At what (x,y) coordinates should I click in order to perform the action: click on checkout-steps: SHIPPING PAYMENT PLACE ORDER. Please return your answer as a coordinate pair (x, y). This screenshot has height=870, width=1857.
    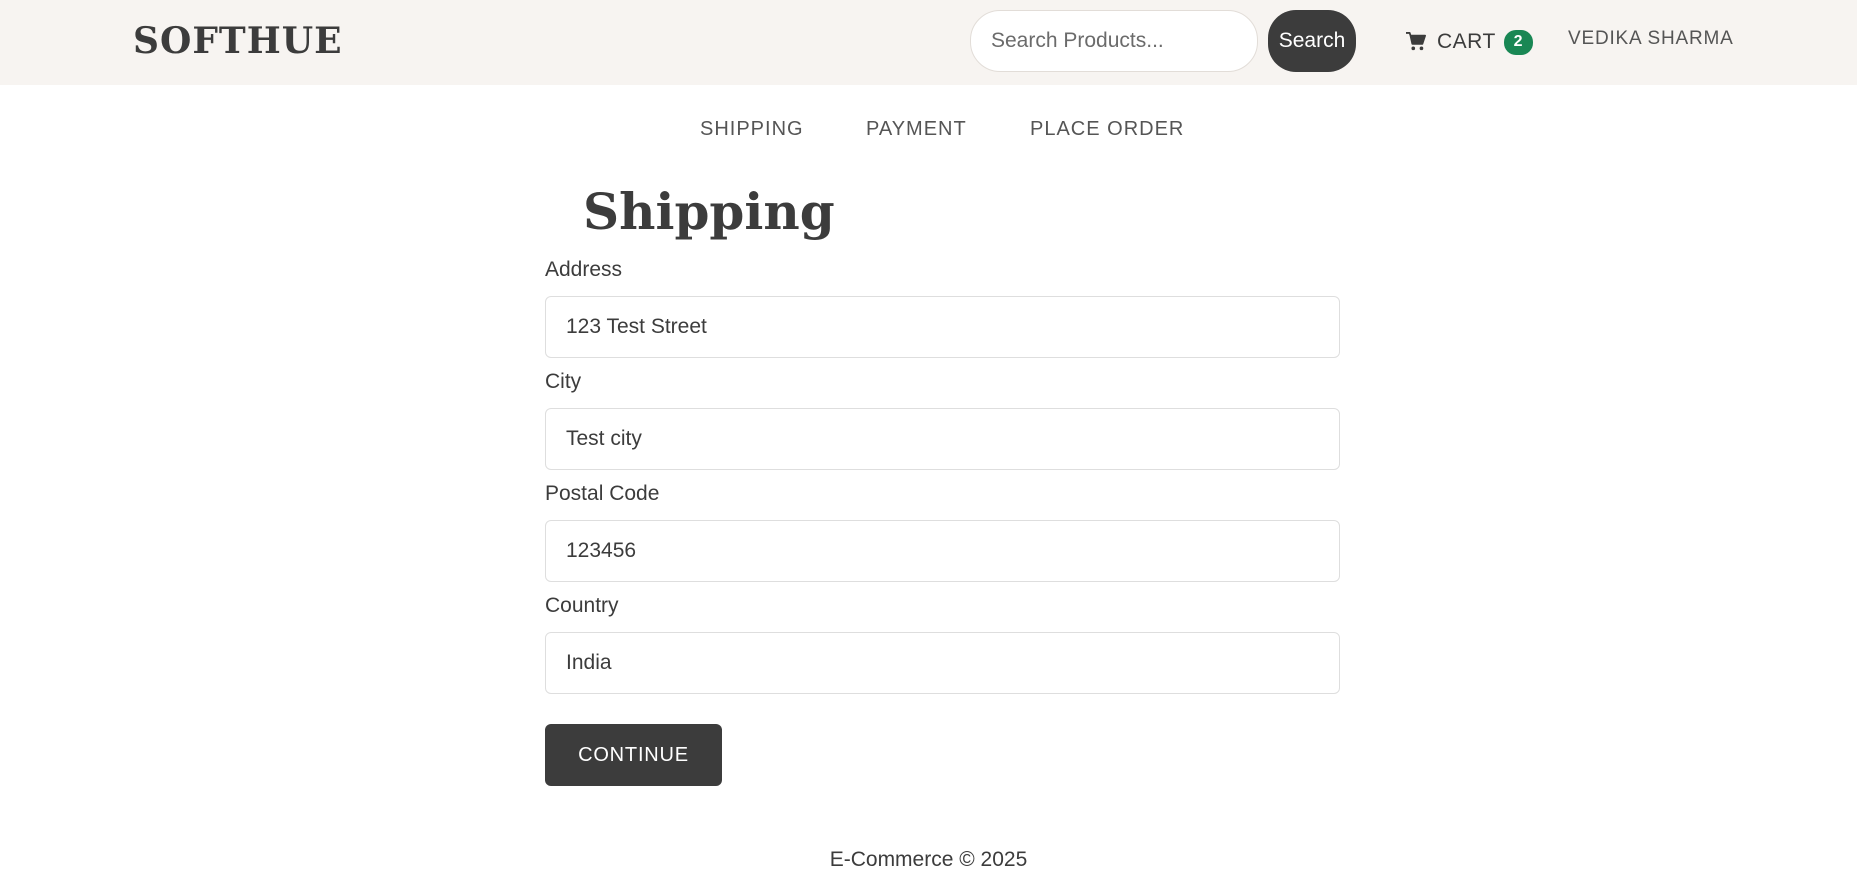
    Looking at the image, I should click on (928, 132).